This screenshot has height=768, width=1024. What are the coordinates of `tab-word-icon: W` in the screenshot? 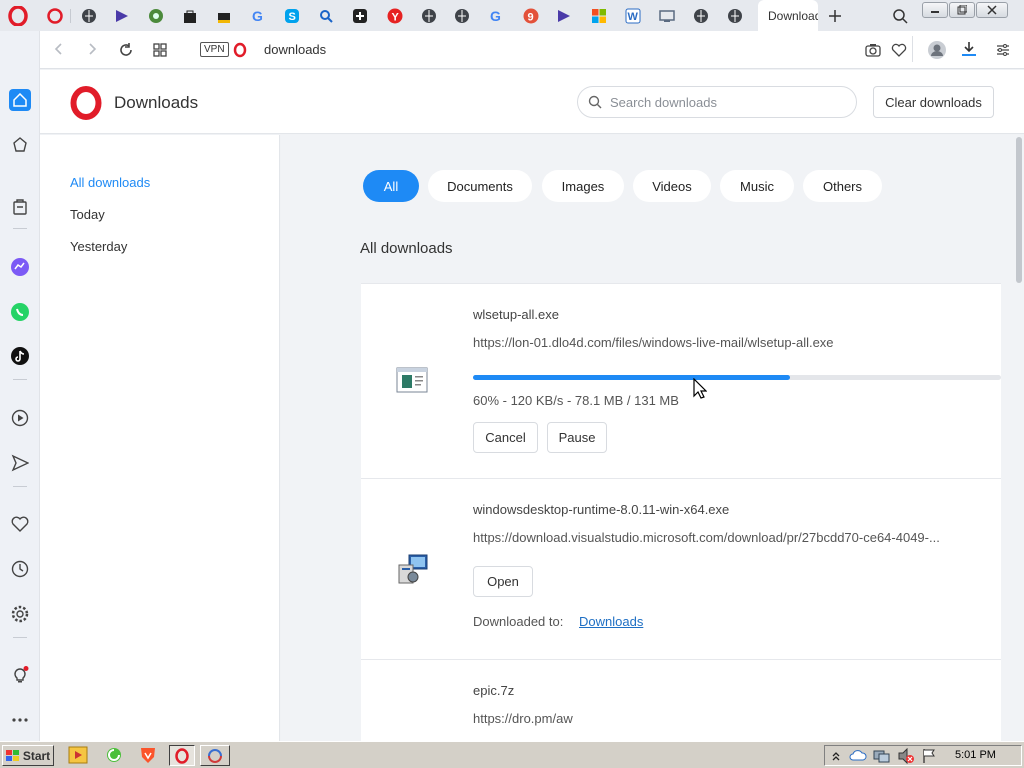 It's located at (633, 16).